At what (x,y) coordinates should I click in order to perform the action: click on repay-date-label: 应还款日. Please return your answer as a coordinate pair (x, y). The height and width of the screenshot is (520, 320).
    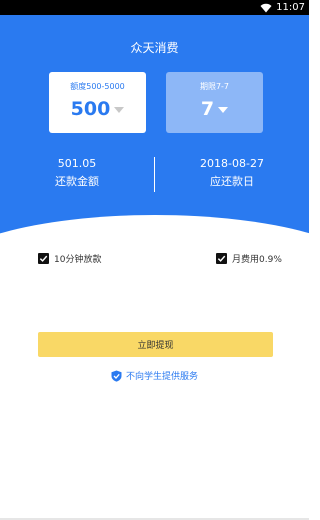
    Looking at the image, I should click on (232, 181).